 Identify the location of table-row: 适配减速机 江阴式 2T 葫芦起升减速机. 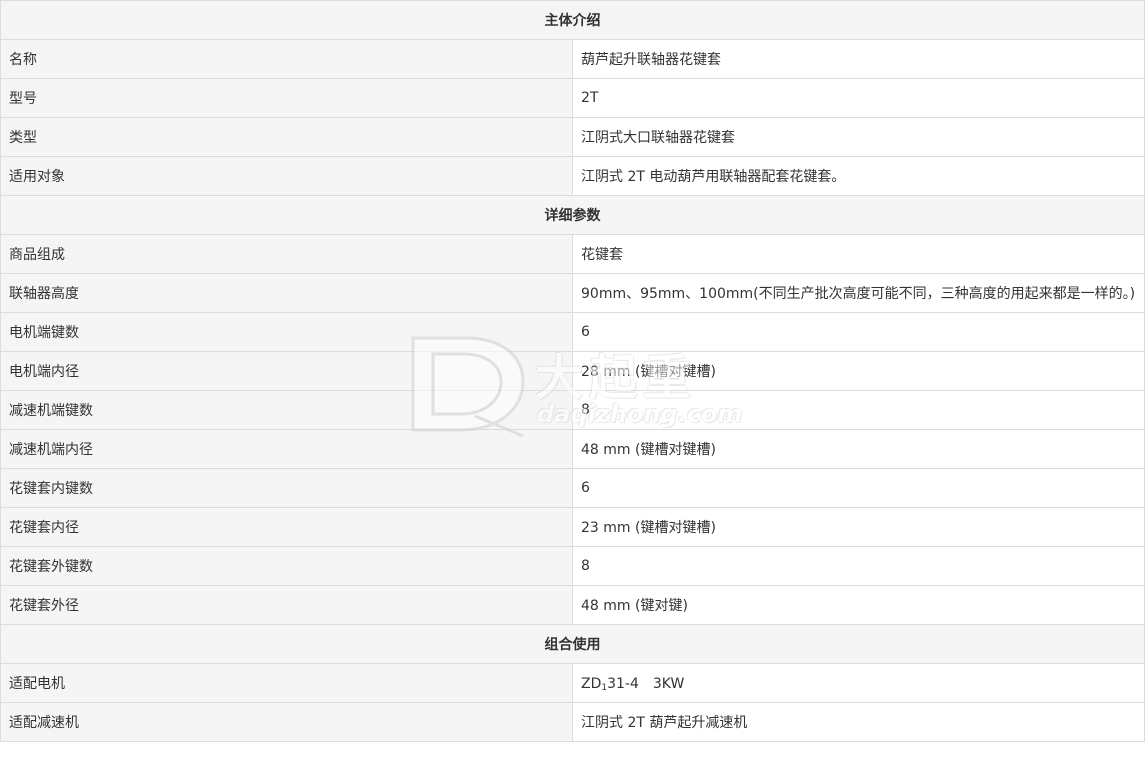
(572, 722).